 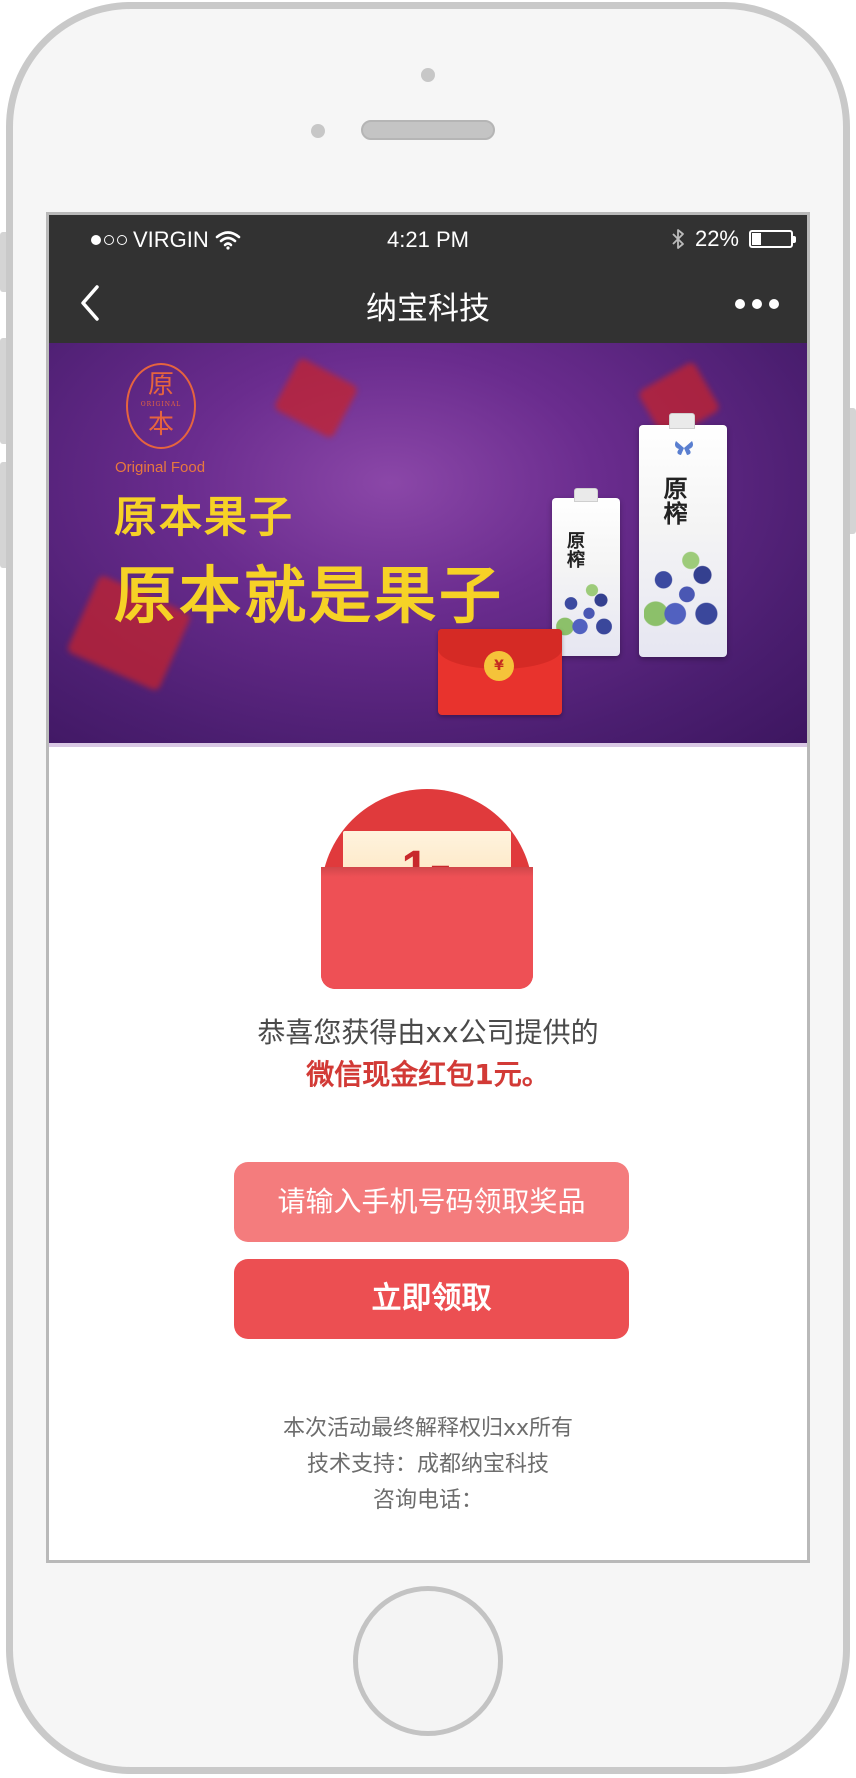 I want to click on prize-message: 微信现金红包1元。, so click(x=428, y=1074).